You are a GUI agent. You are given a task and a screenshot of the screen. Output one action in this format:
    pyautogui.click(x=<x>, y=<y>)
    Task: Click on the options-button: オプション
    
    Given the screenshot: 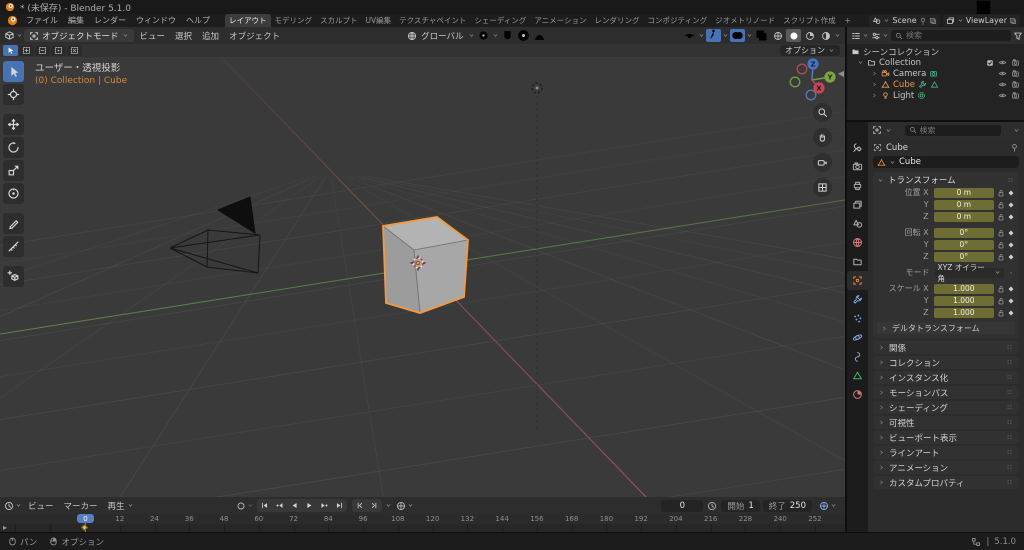 What is the action you would take?
    pyautogui.click(x=810, y=50)
    